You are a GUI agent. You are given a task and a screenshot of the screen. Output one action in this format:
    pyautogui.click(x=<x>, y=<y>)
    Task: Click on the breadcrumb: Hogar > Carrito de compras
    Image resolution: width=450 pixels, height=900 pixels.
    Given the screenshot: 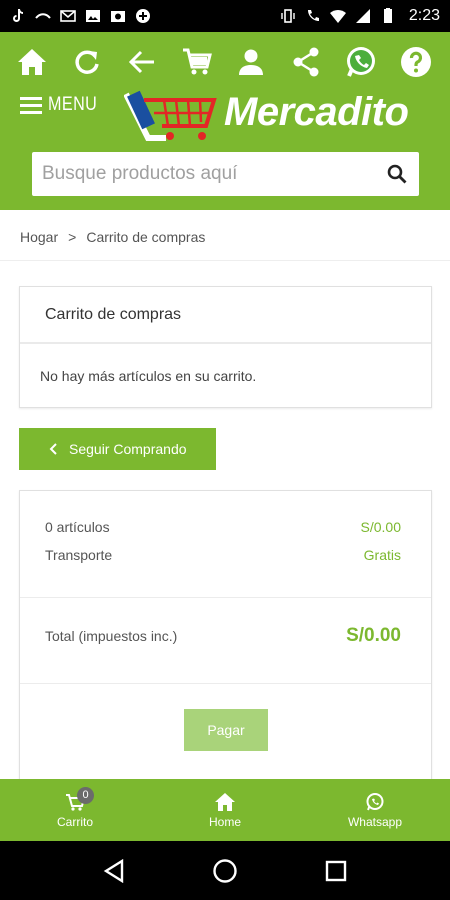 What is the action you would take?
    pyautogui.click(x=112, y=237)
    